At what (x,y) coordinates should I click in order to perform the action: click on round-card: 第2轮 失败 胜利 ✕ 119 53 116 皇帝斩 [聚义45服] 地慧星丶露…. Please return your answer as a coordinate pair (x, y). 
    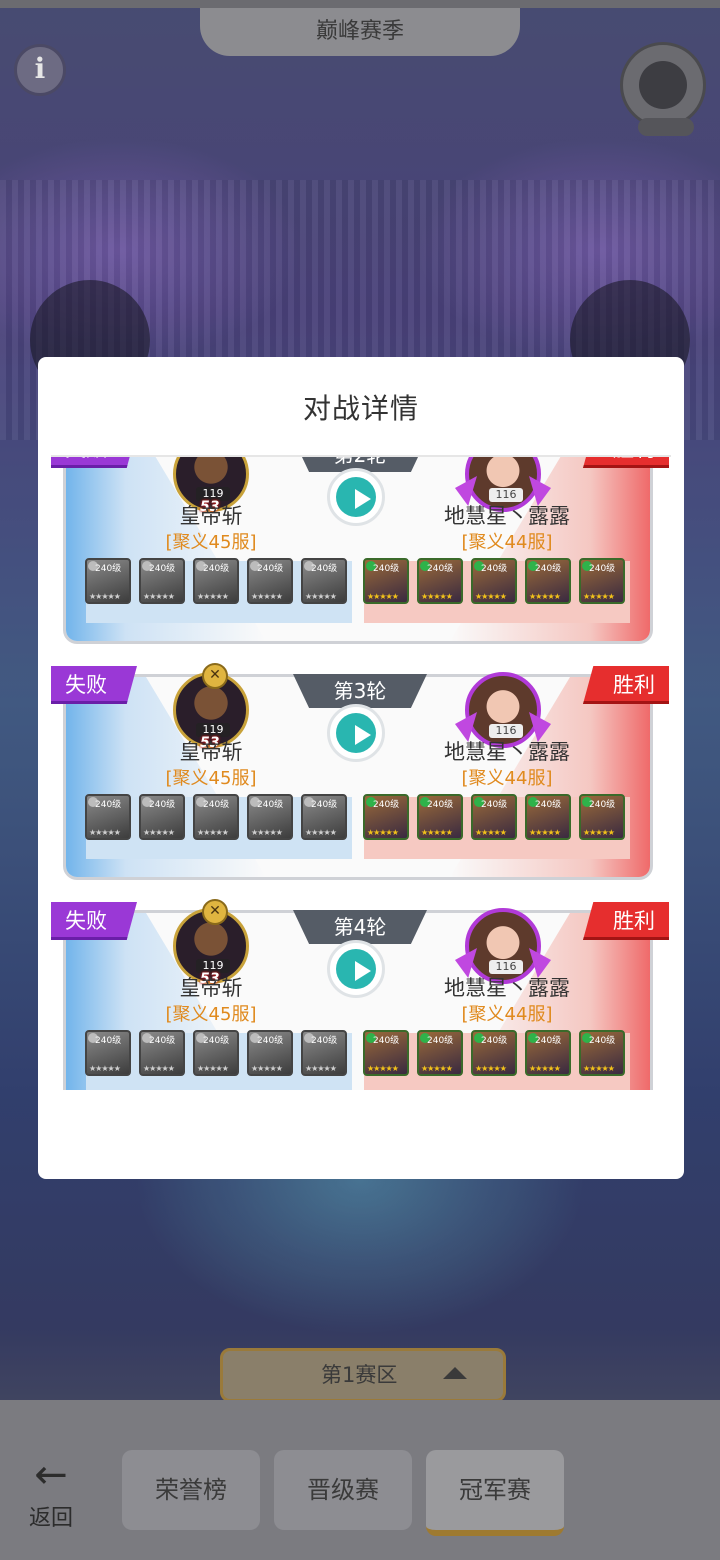
    Looking at the image, I should click on (360, 556).